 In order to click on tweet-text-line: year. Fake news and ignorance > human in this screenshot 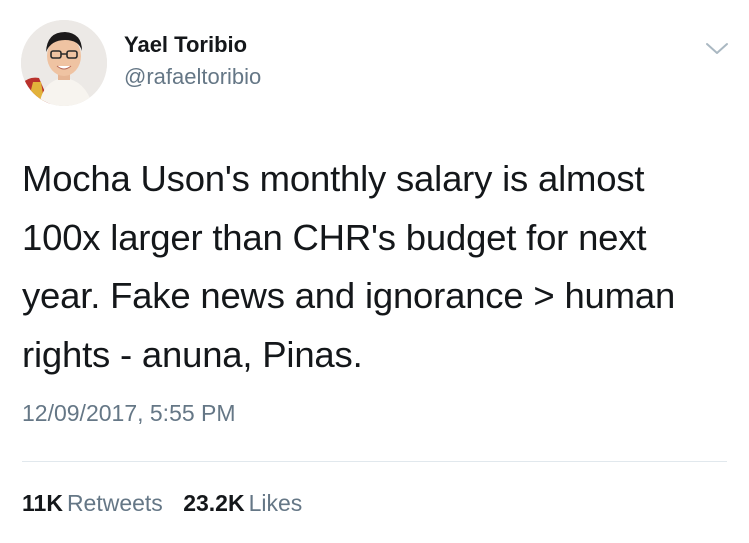, I will do `click(349, 295)`.